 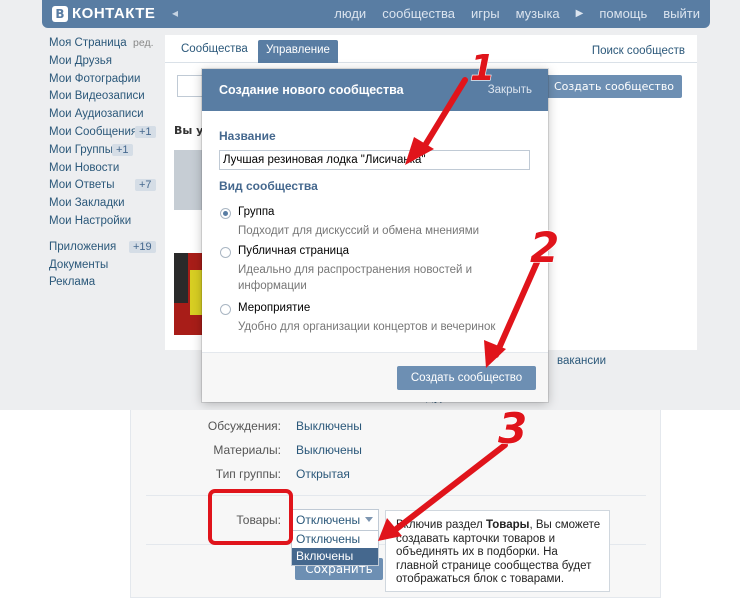 I want to click on edit-link: ред., so click(x=143, y=43).